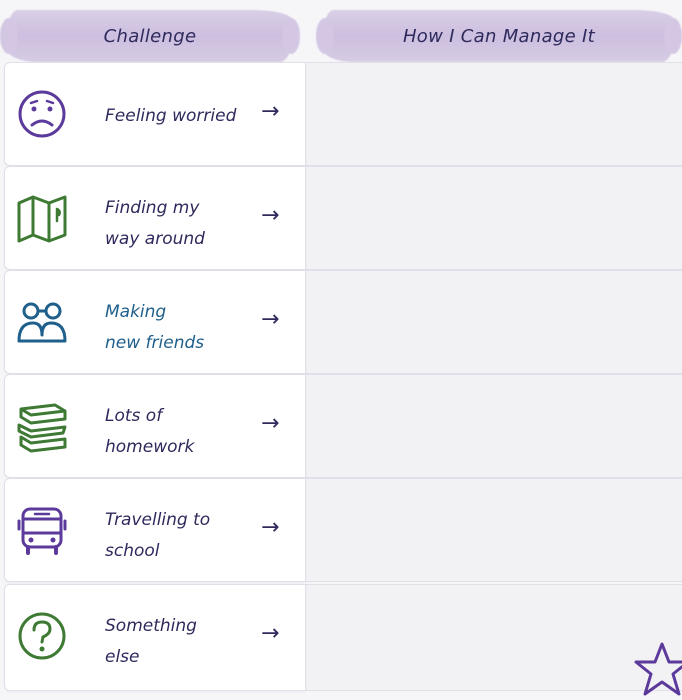  I want to click on challenge-label-line1: Travelling to, so click(158, 520).